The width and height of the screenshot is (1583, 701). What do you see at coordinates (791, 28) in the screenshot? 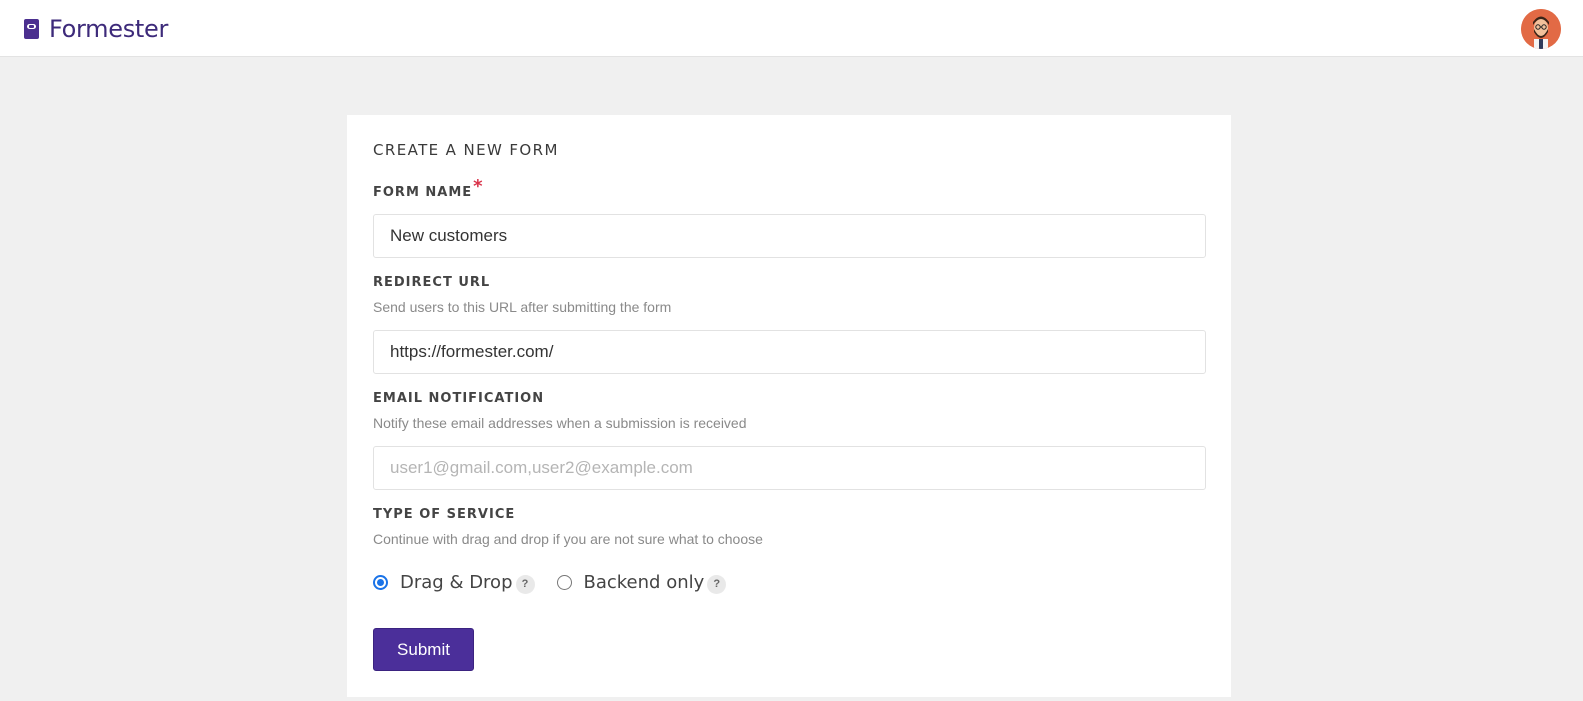
I see `top-navbar: Formester` at bounding box center [791, 28].